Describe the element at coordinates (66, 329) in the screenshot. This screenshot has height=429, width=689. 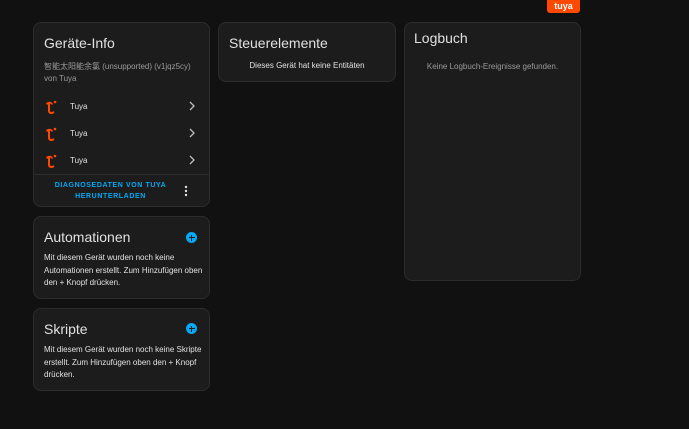
I see `scripts-title: Skripte` at that location.